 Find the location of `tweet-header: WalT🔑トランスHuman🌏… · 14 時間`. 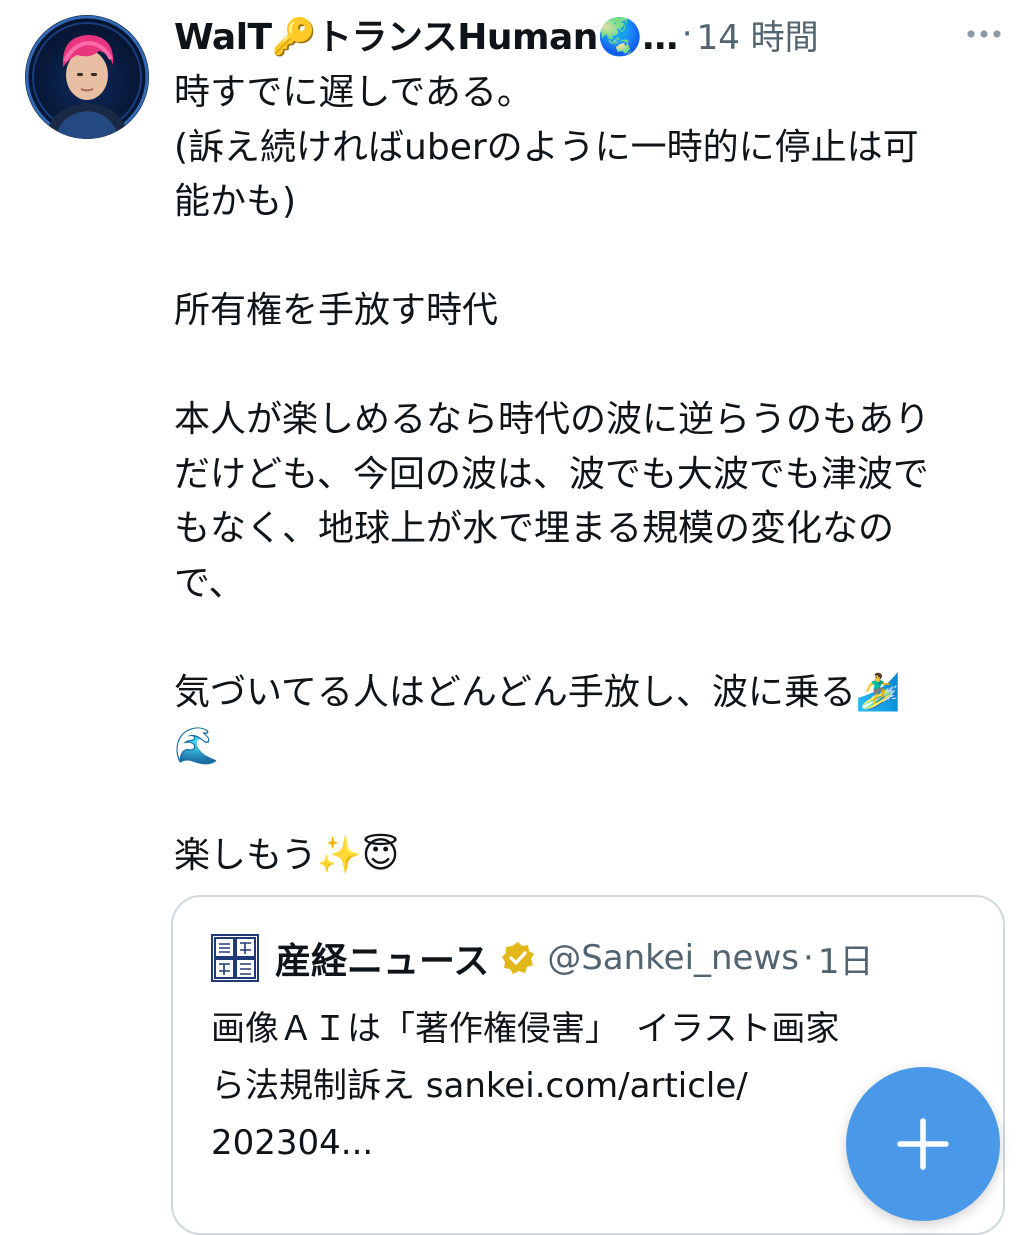

tweet-header: WalT🔑トランスHuman🌏… · 14 時間 is located at coordinates (589, 34).